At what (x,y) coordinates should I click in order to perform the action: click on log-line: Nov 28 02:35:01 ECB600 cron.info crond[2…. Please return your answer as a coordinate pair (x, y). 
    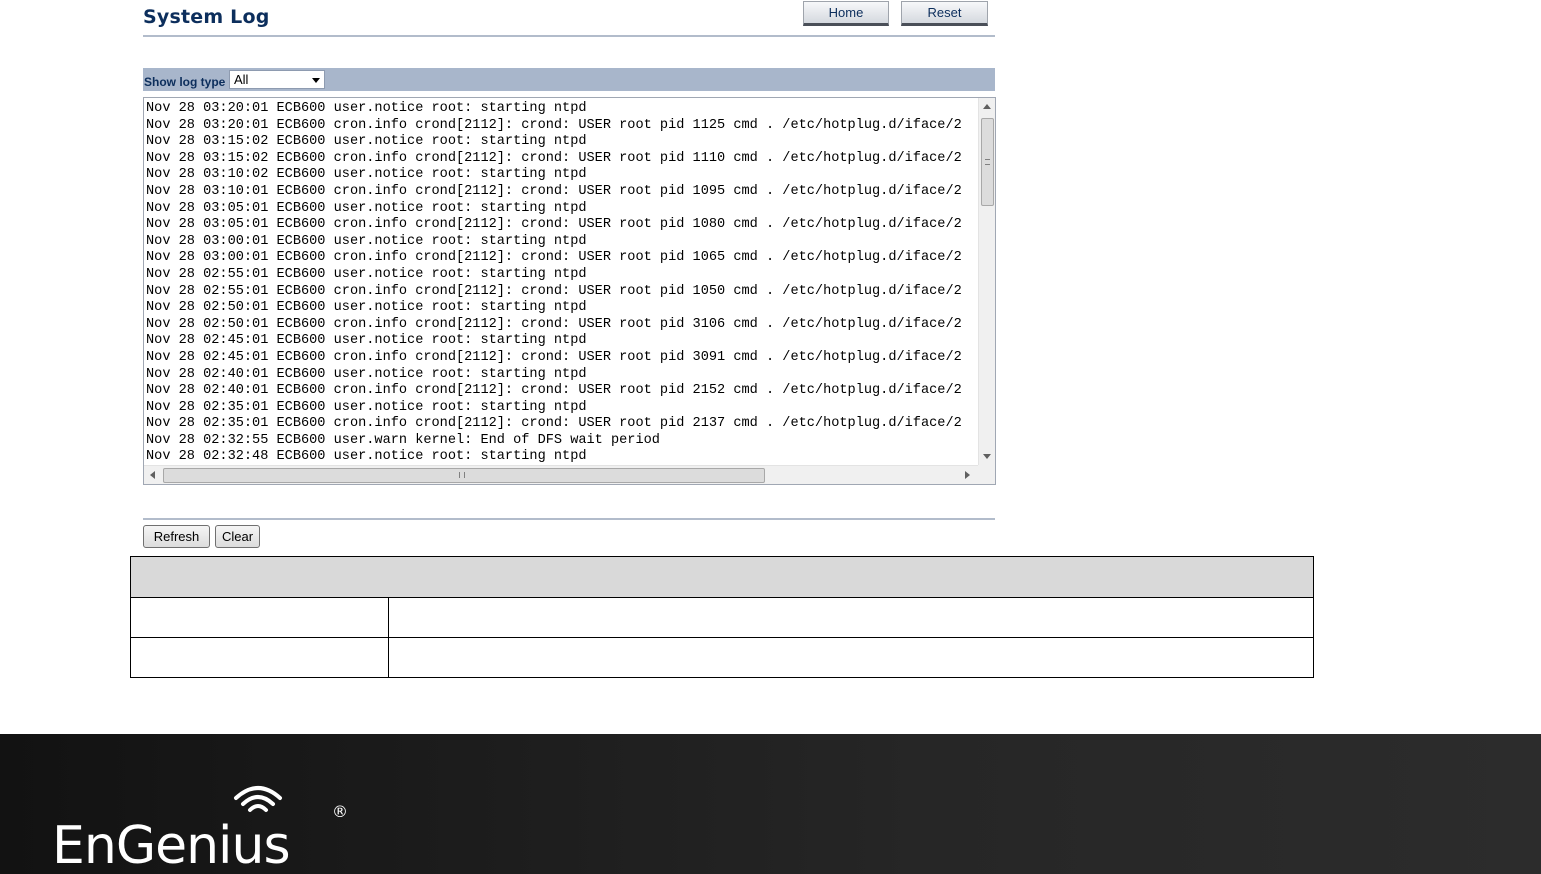
    Looking at the image, I should click on (554, 424).